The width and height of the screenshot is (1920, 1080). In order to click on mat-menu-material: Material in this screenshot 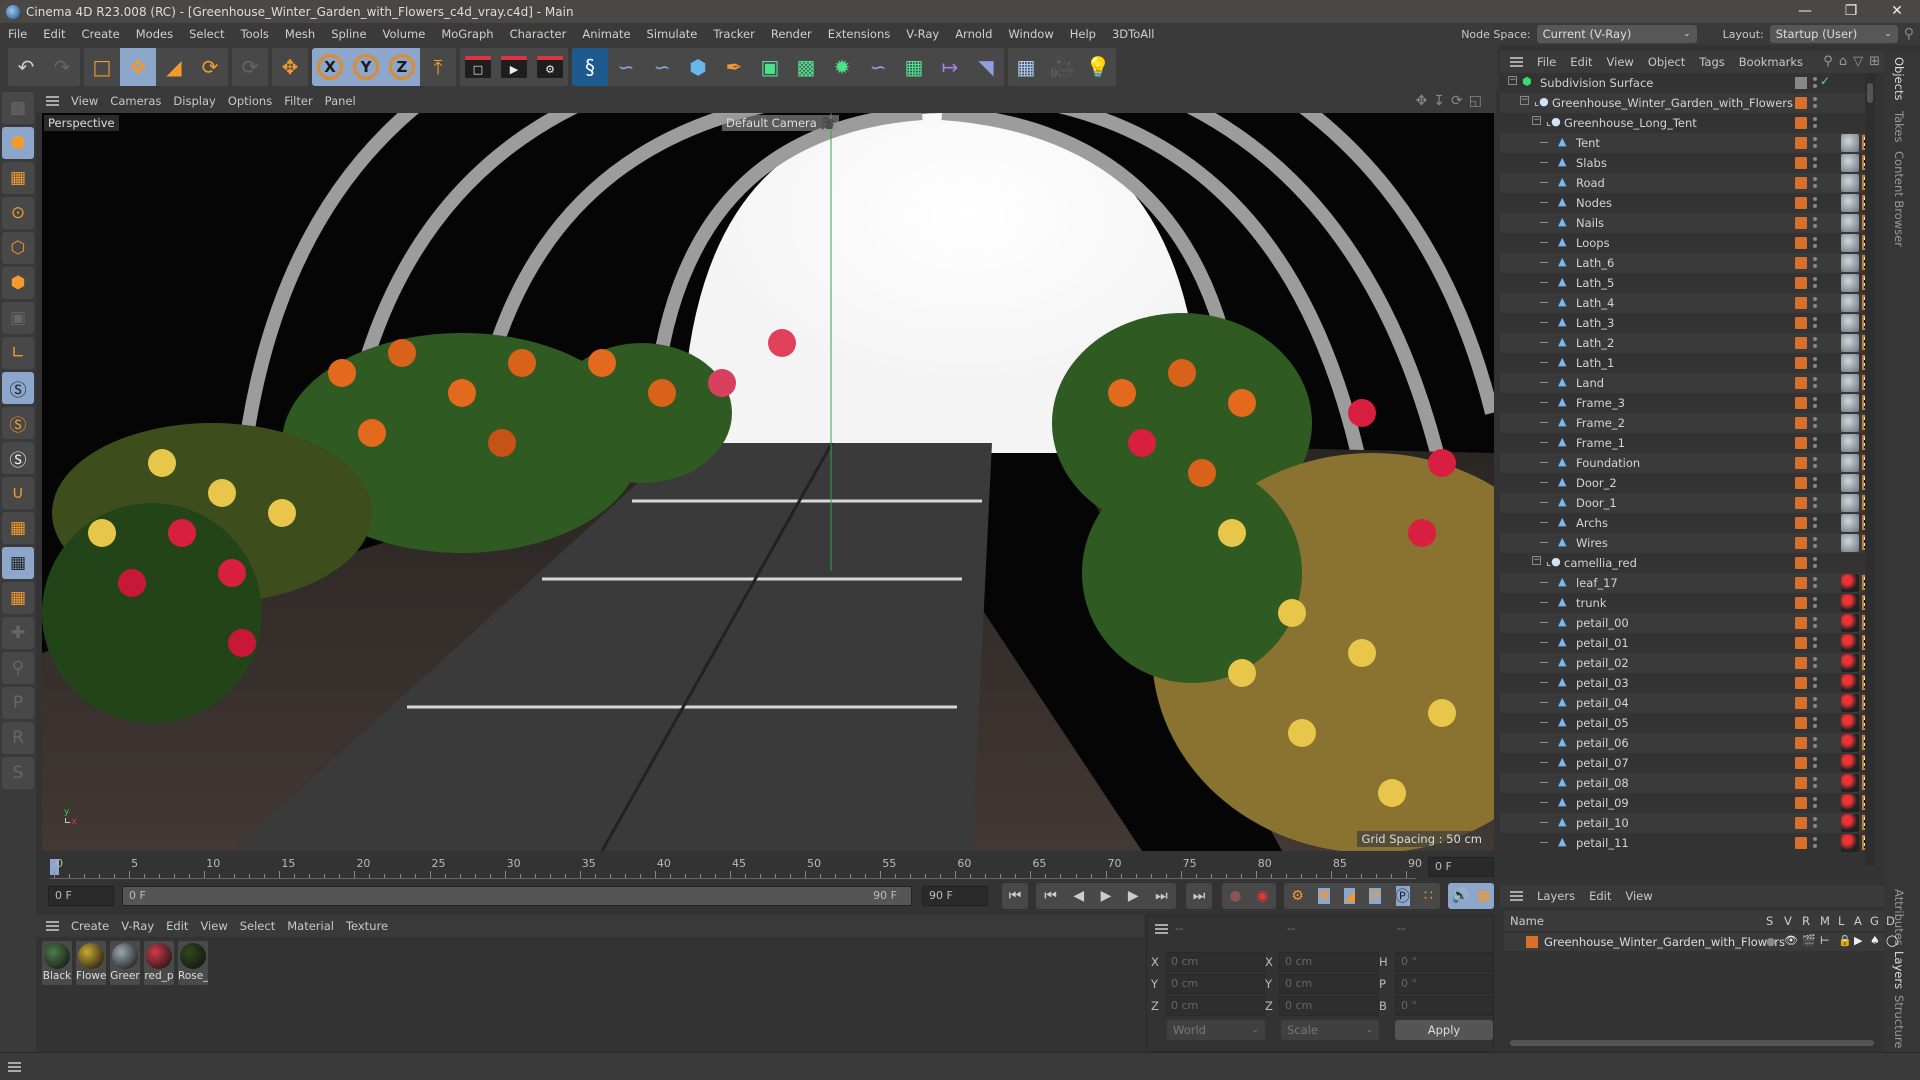, I will do `click(310, 926)`.